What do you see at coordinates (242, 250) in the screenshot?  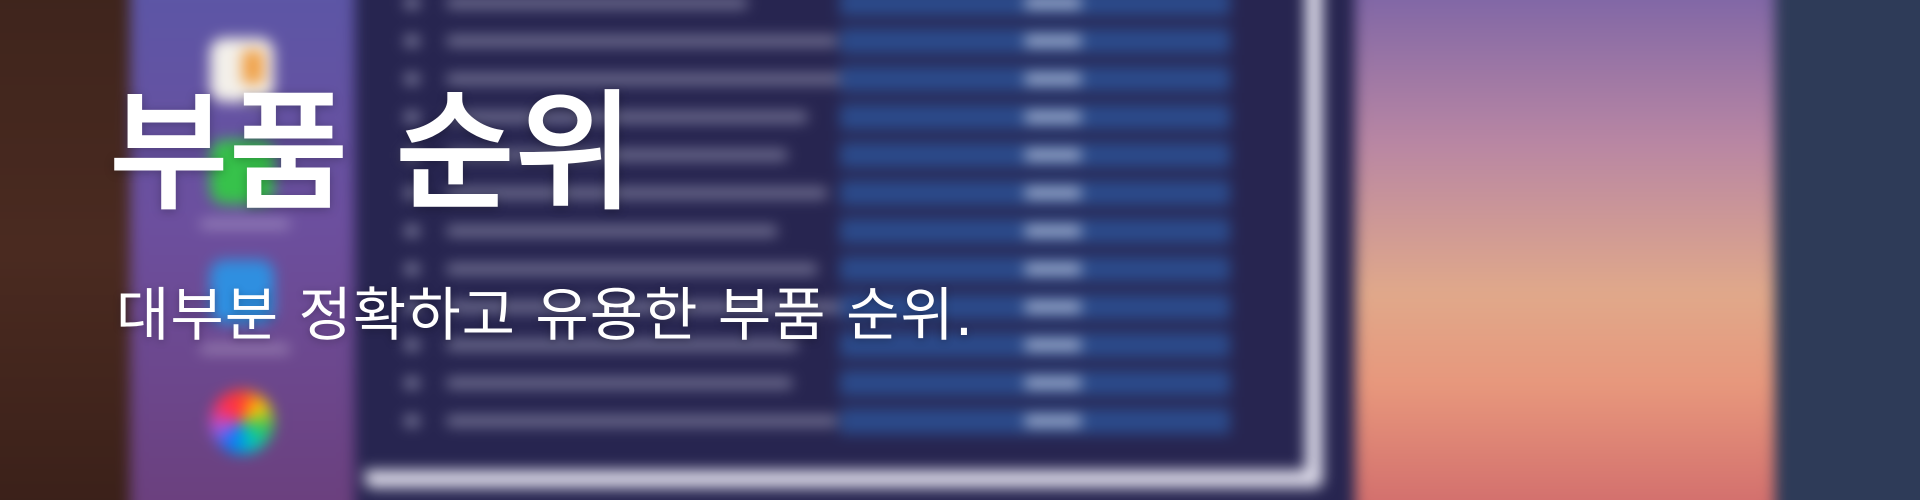 I see `background-dock` at bounding box center [242, 250].